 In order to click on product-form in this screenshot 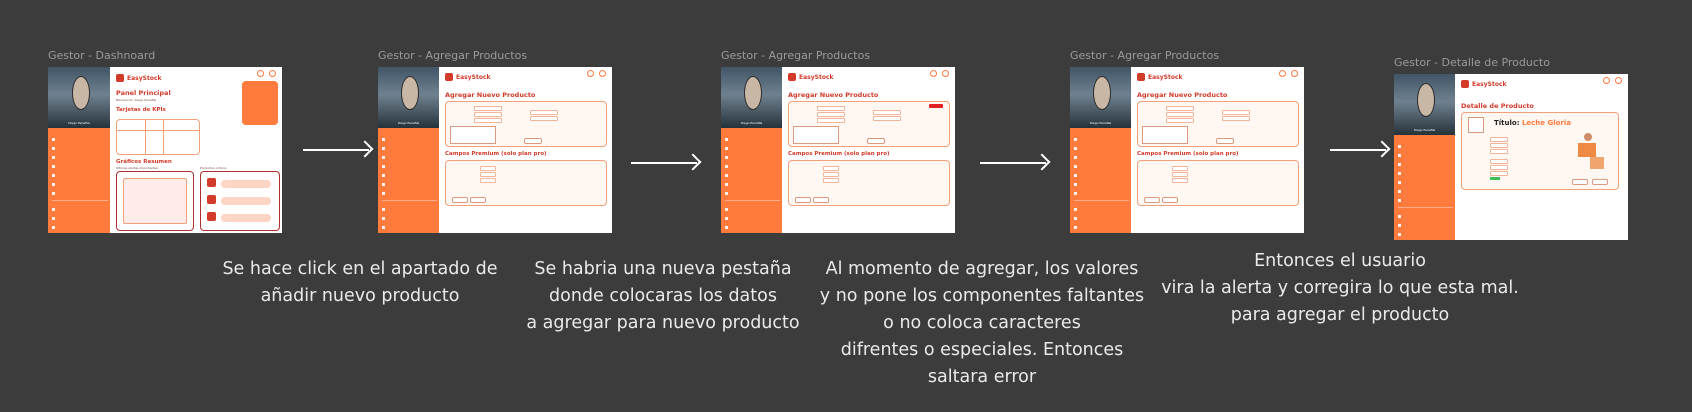, I will do `click(1218, 124)`.